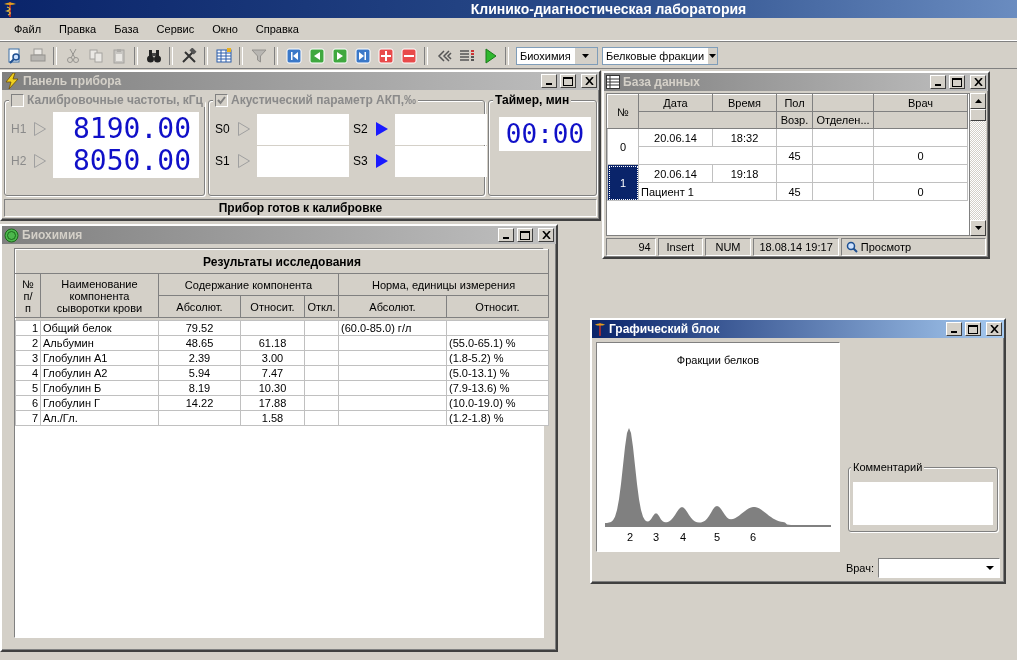 This screenshot has width=1017, height=660. Describe the element at coordinates (19, 129) in the screenshot. I see `channel-label: H1` at that location.